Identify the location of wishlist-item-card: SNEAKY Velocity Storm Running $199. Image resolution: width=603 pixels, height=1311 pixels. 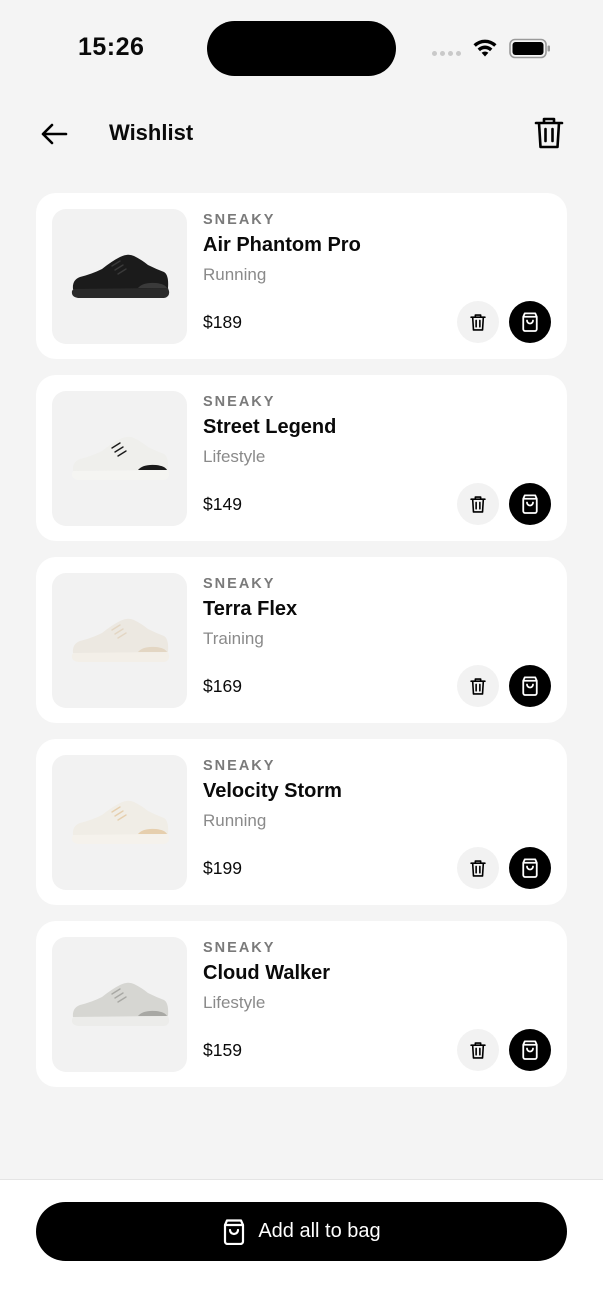
(301, 822).